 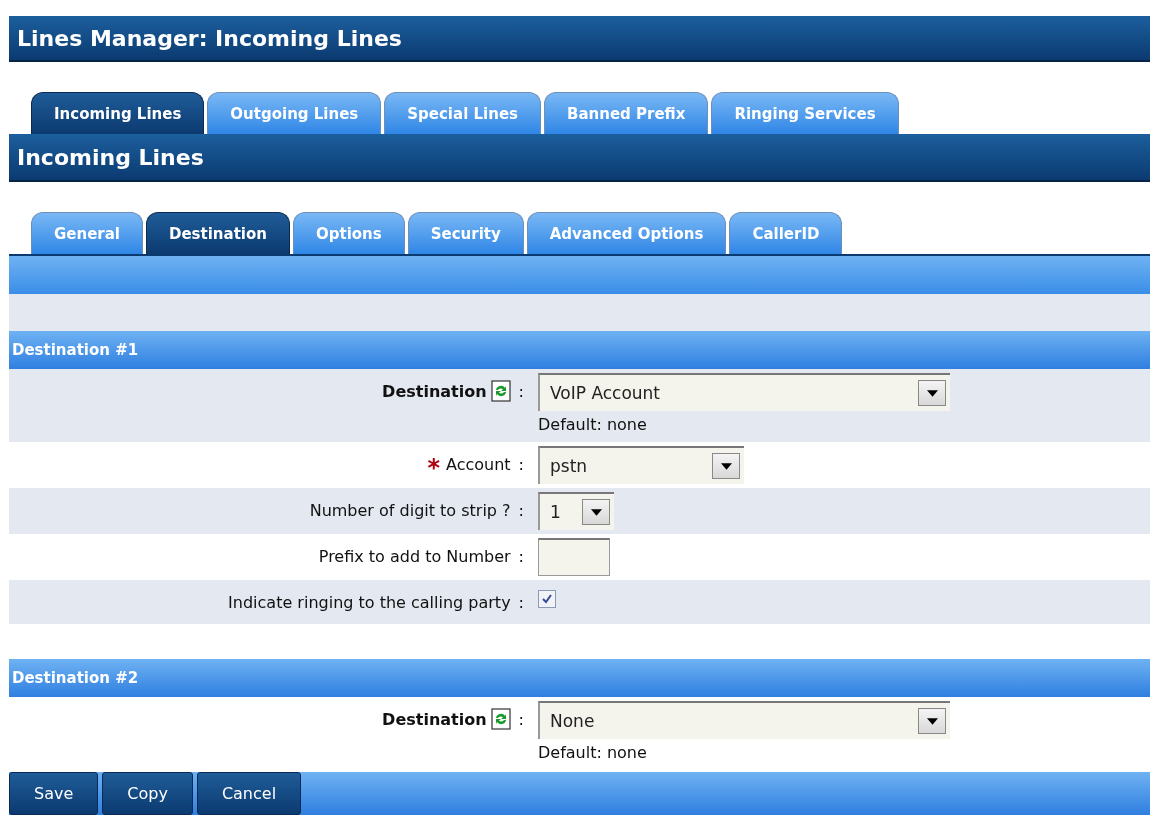 I want to click on group-title: Destination #1, so click(x=75, y=350).